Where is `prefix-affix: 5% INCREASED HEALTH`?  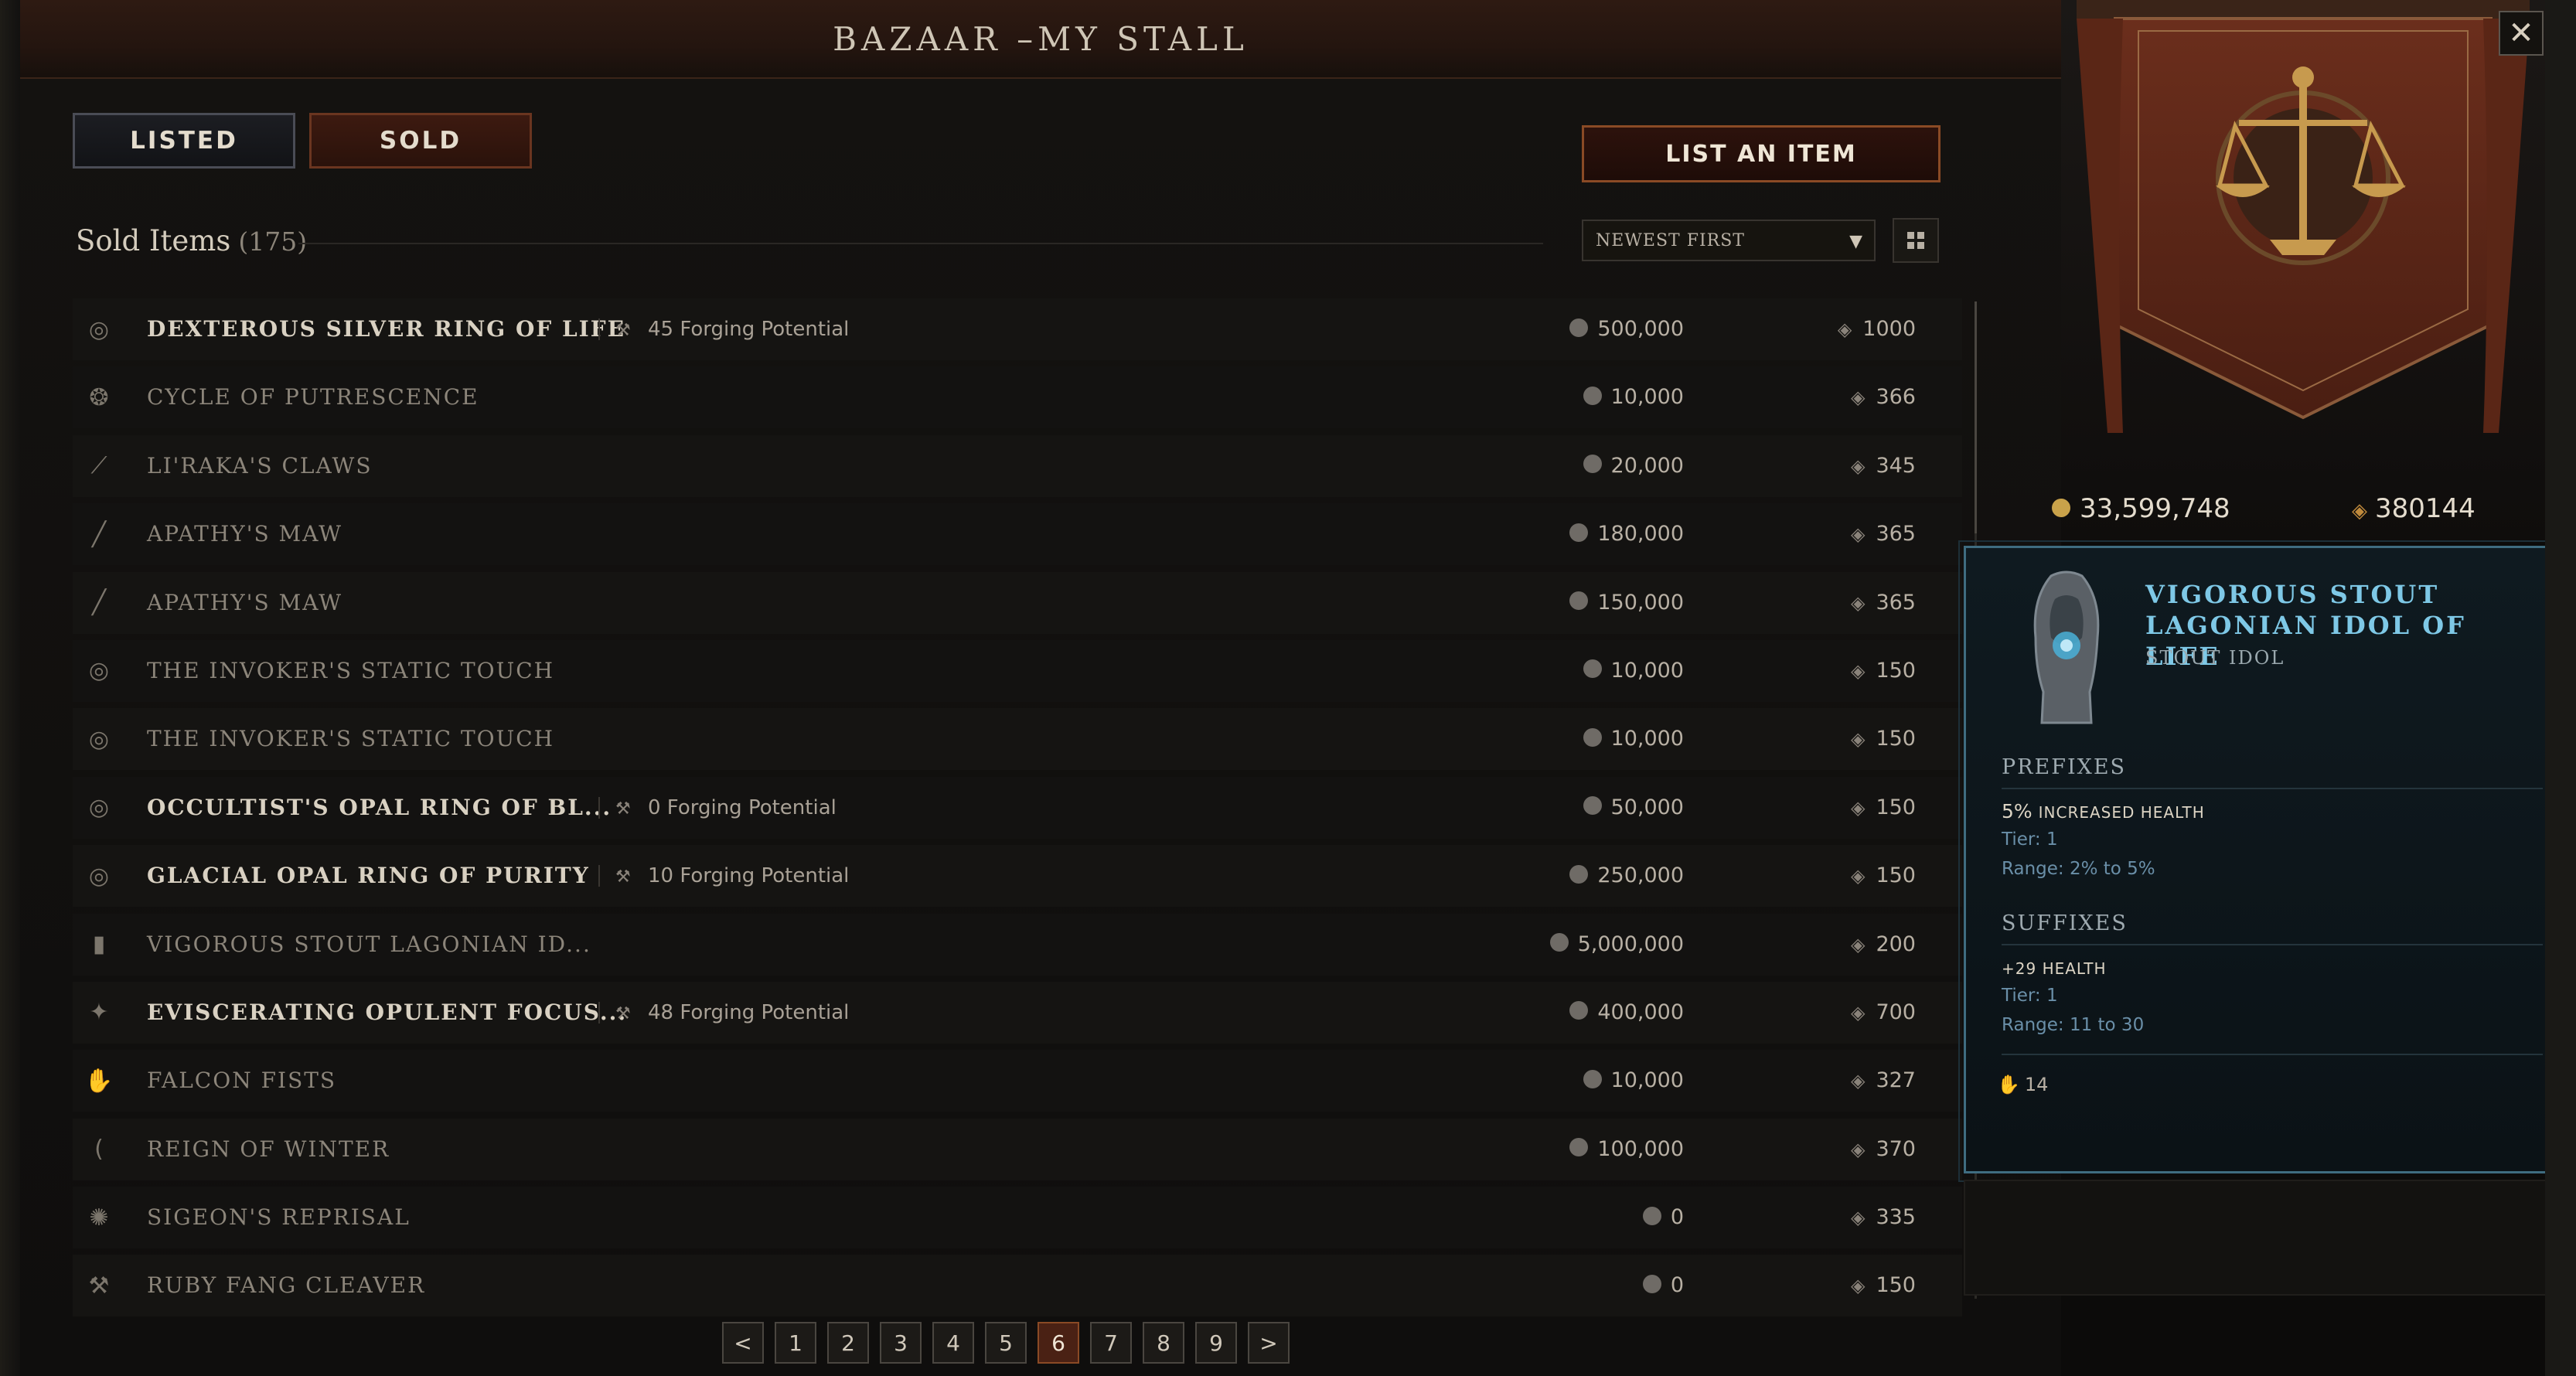
prefix-affix: 5% INCREASED HEALTH is located at coordinates (2103, 812).